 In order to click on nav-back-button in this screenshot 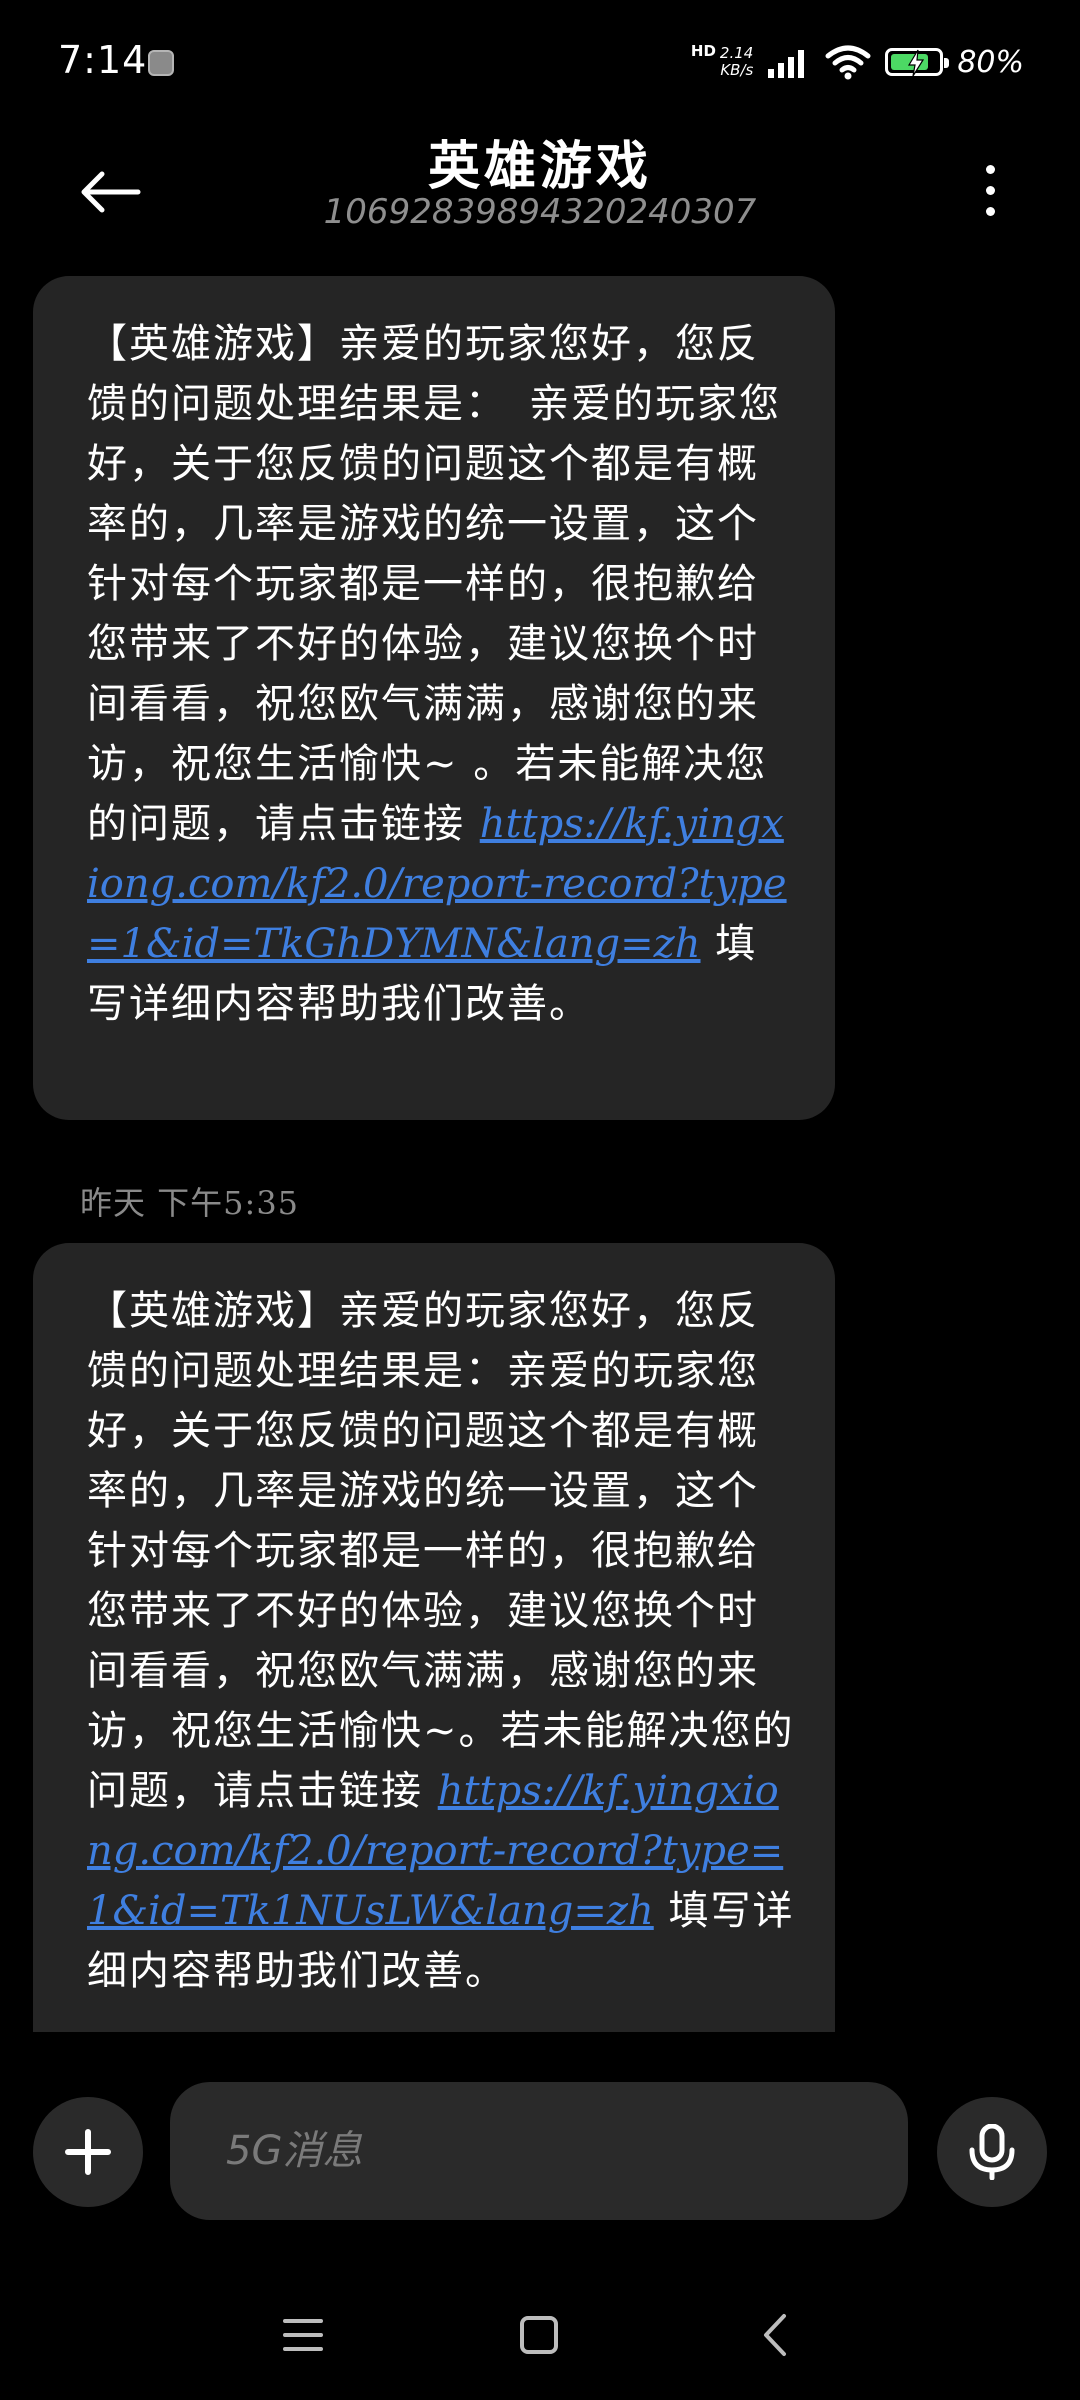, I will do `click(775, 2335)`.